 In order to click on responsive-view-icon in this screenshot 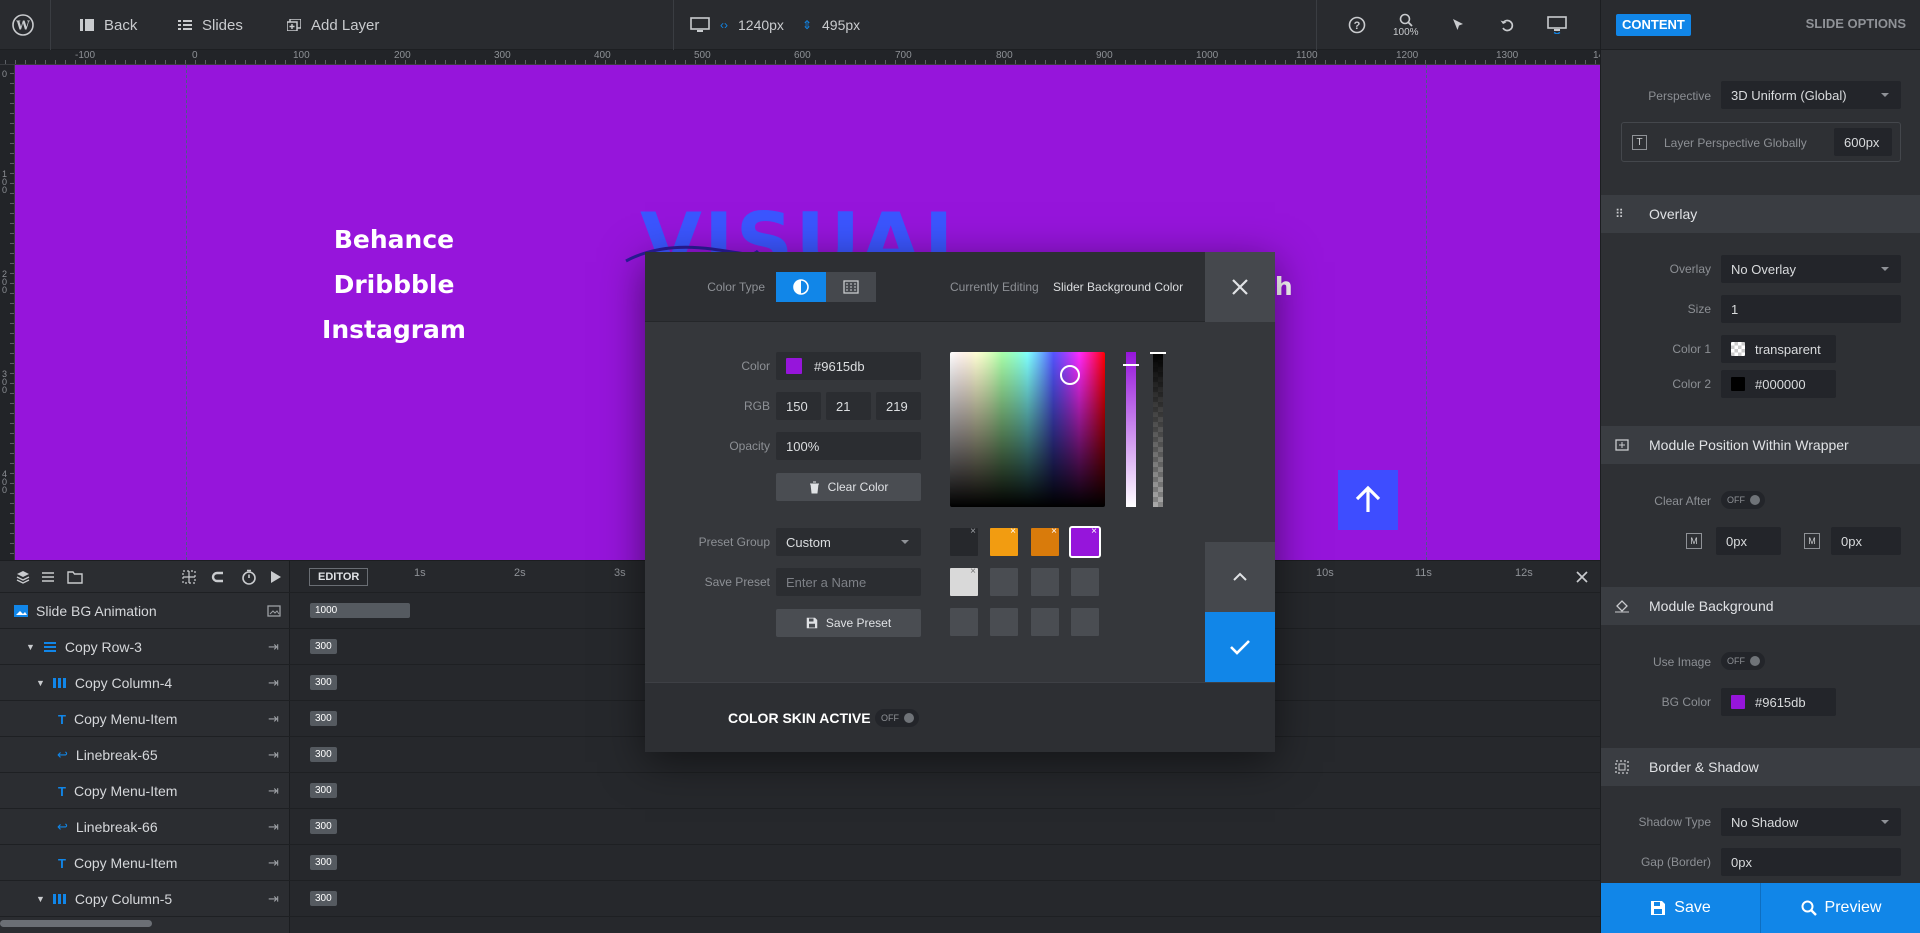, I will do `click(1557, 25)`.